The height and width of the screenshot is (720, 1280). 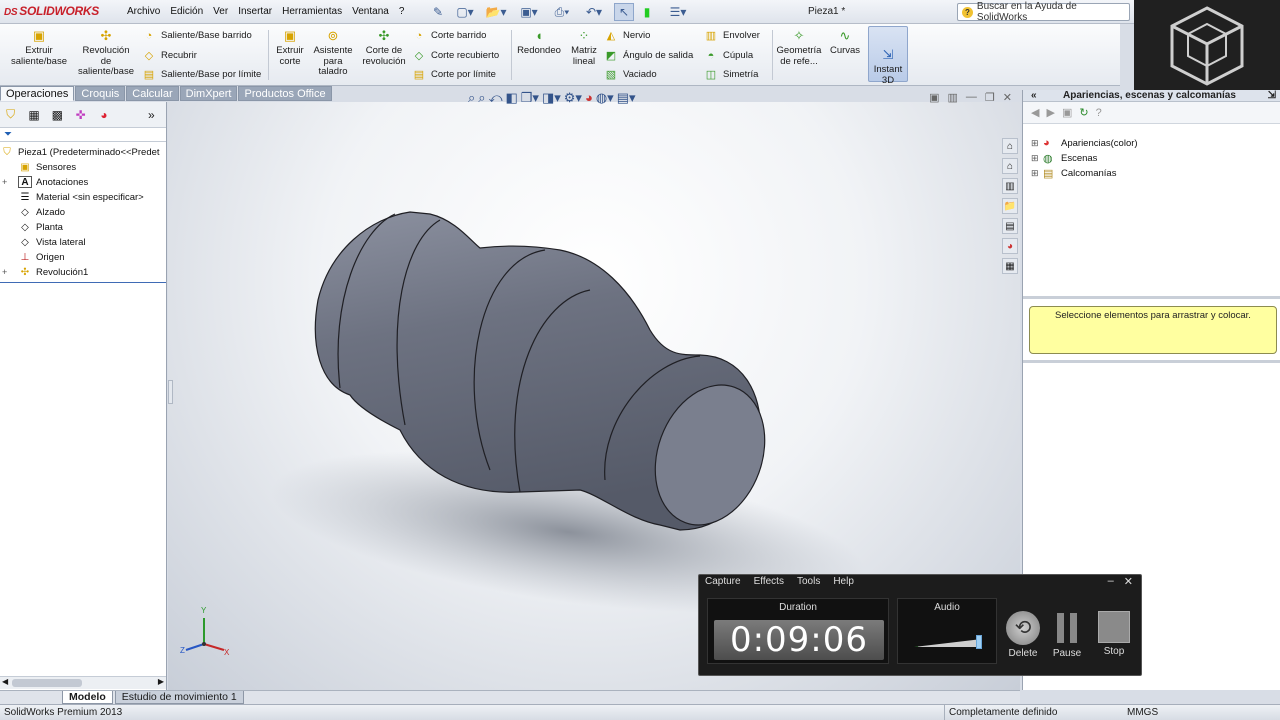 I want to click on swept-cut-button: ◔ Corte barrido, so click(x=449, y=35).